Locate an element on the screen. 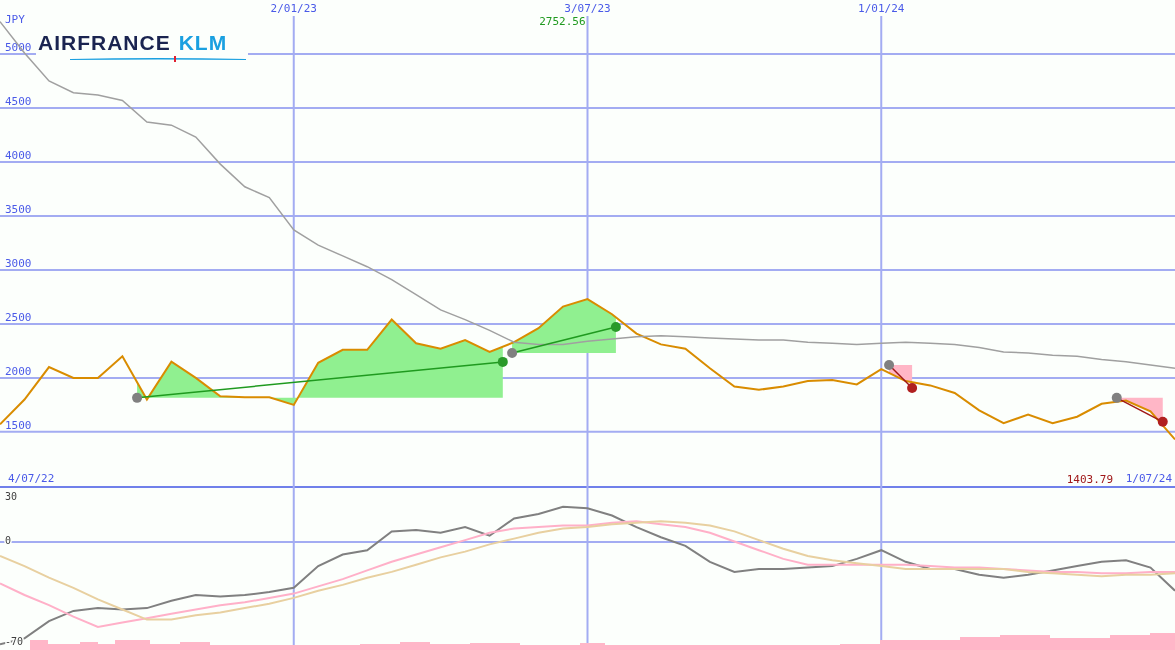 The image size is (1175, 650). date-label: 1/01/24 is located at coordinates (881, 8).